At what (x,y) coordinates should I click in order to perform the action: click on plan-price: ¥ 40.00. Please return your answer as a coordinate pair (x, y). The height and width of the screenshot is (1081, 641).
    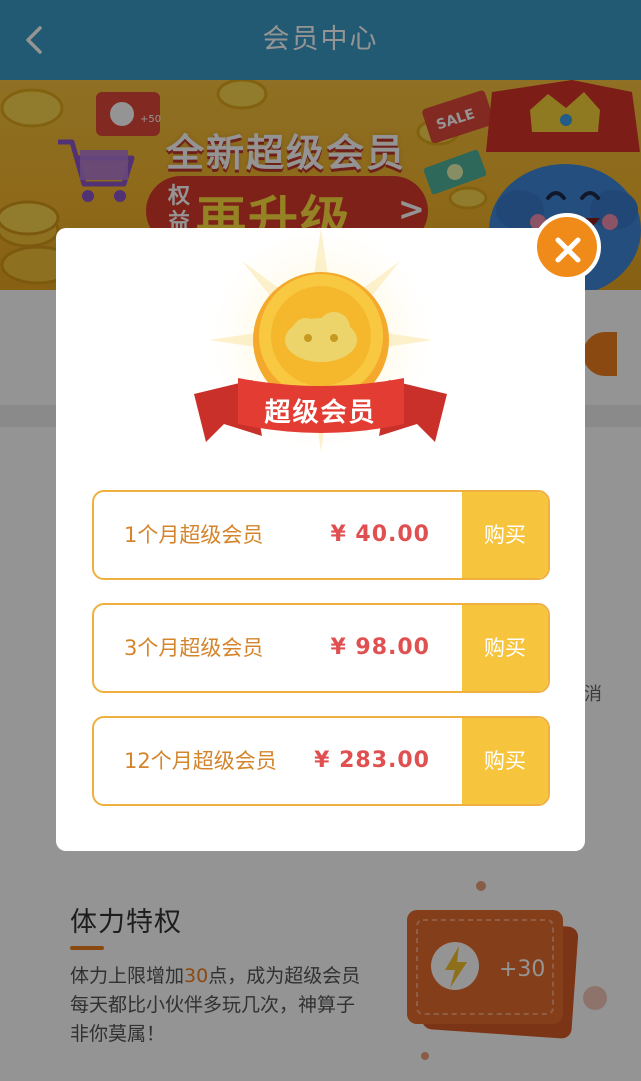
    Looking at the image, I should click on (380, 534).